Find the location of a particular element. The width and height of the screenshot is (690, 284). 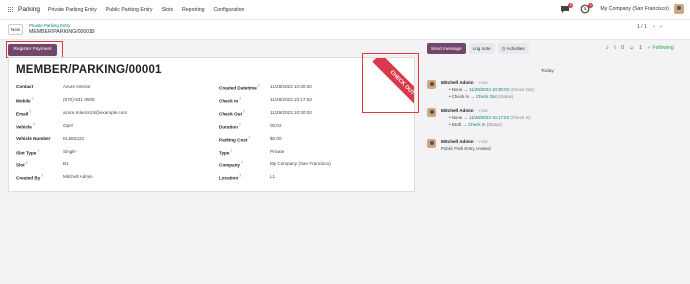

log-note-button: Log note is located at coordinates (481, 48).